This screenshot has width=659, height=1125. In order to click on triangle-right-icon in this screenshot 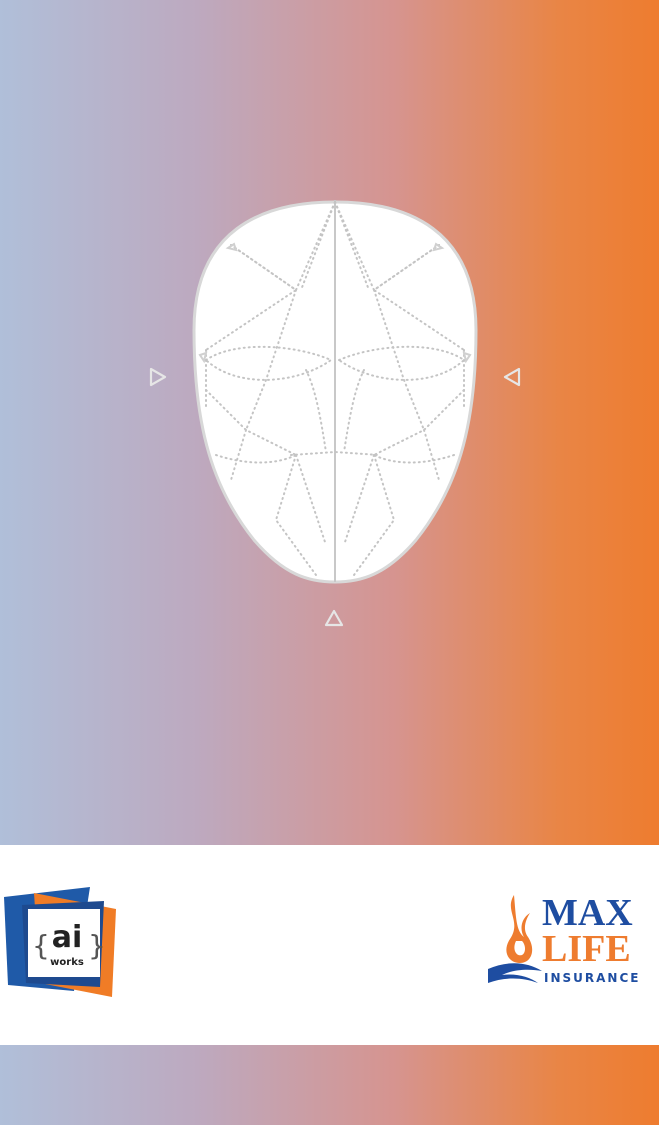, I will do `click(158, 377)`.